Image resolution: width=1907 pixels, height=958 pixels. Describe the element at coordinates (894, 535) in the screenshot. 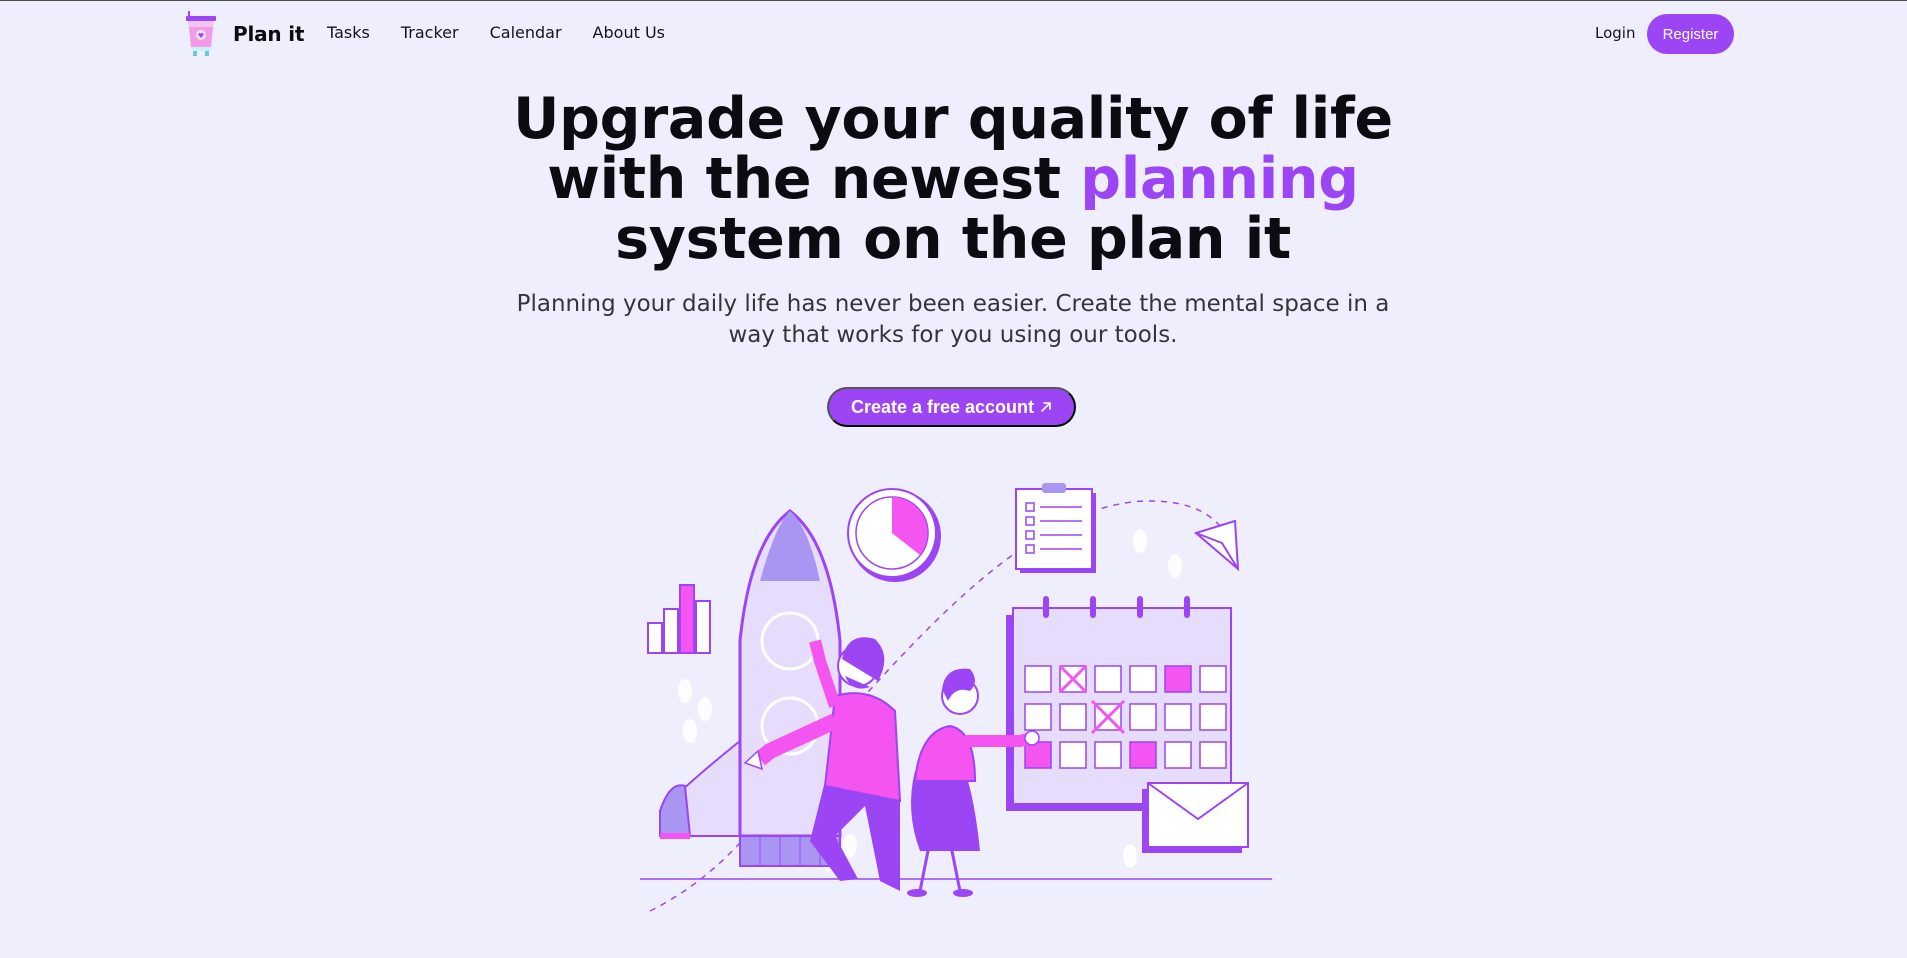

I see `clock-decoration` at that location.